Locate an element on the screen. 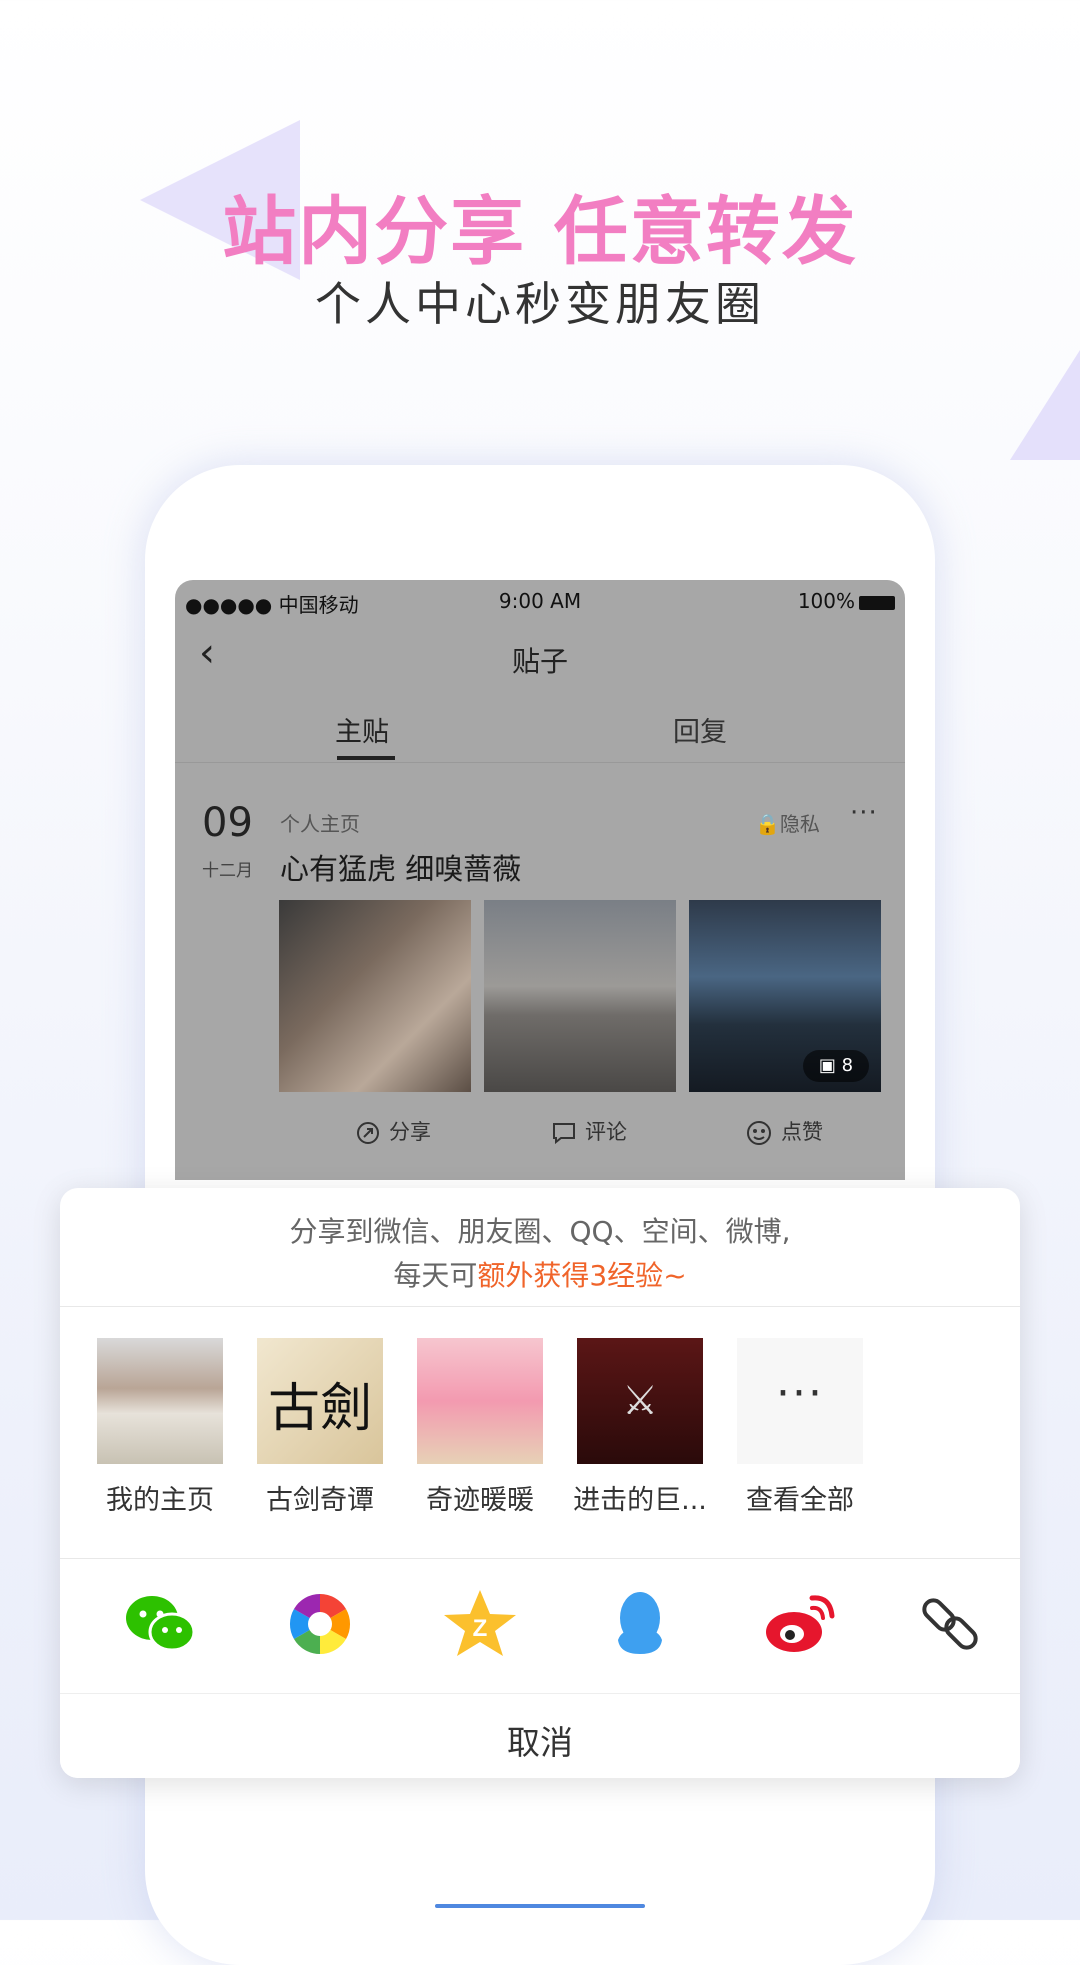  wechat-icon is located at coordinates (161, 1624).